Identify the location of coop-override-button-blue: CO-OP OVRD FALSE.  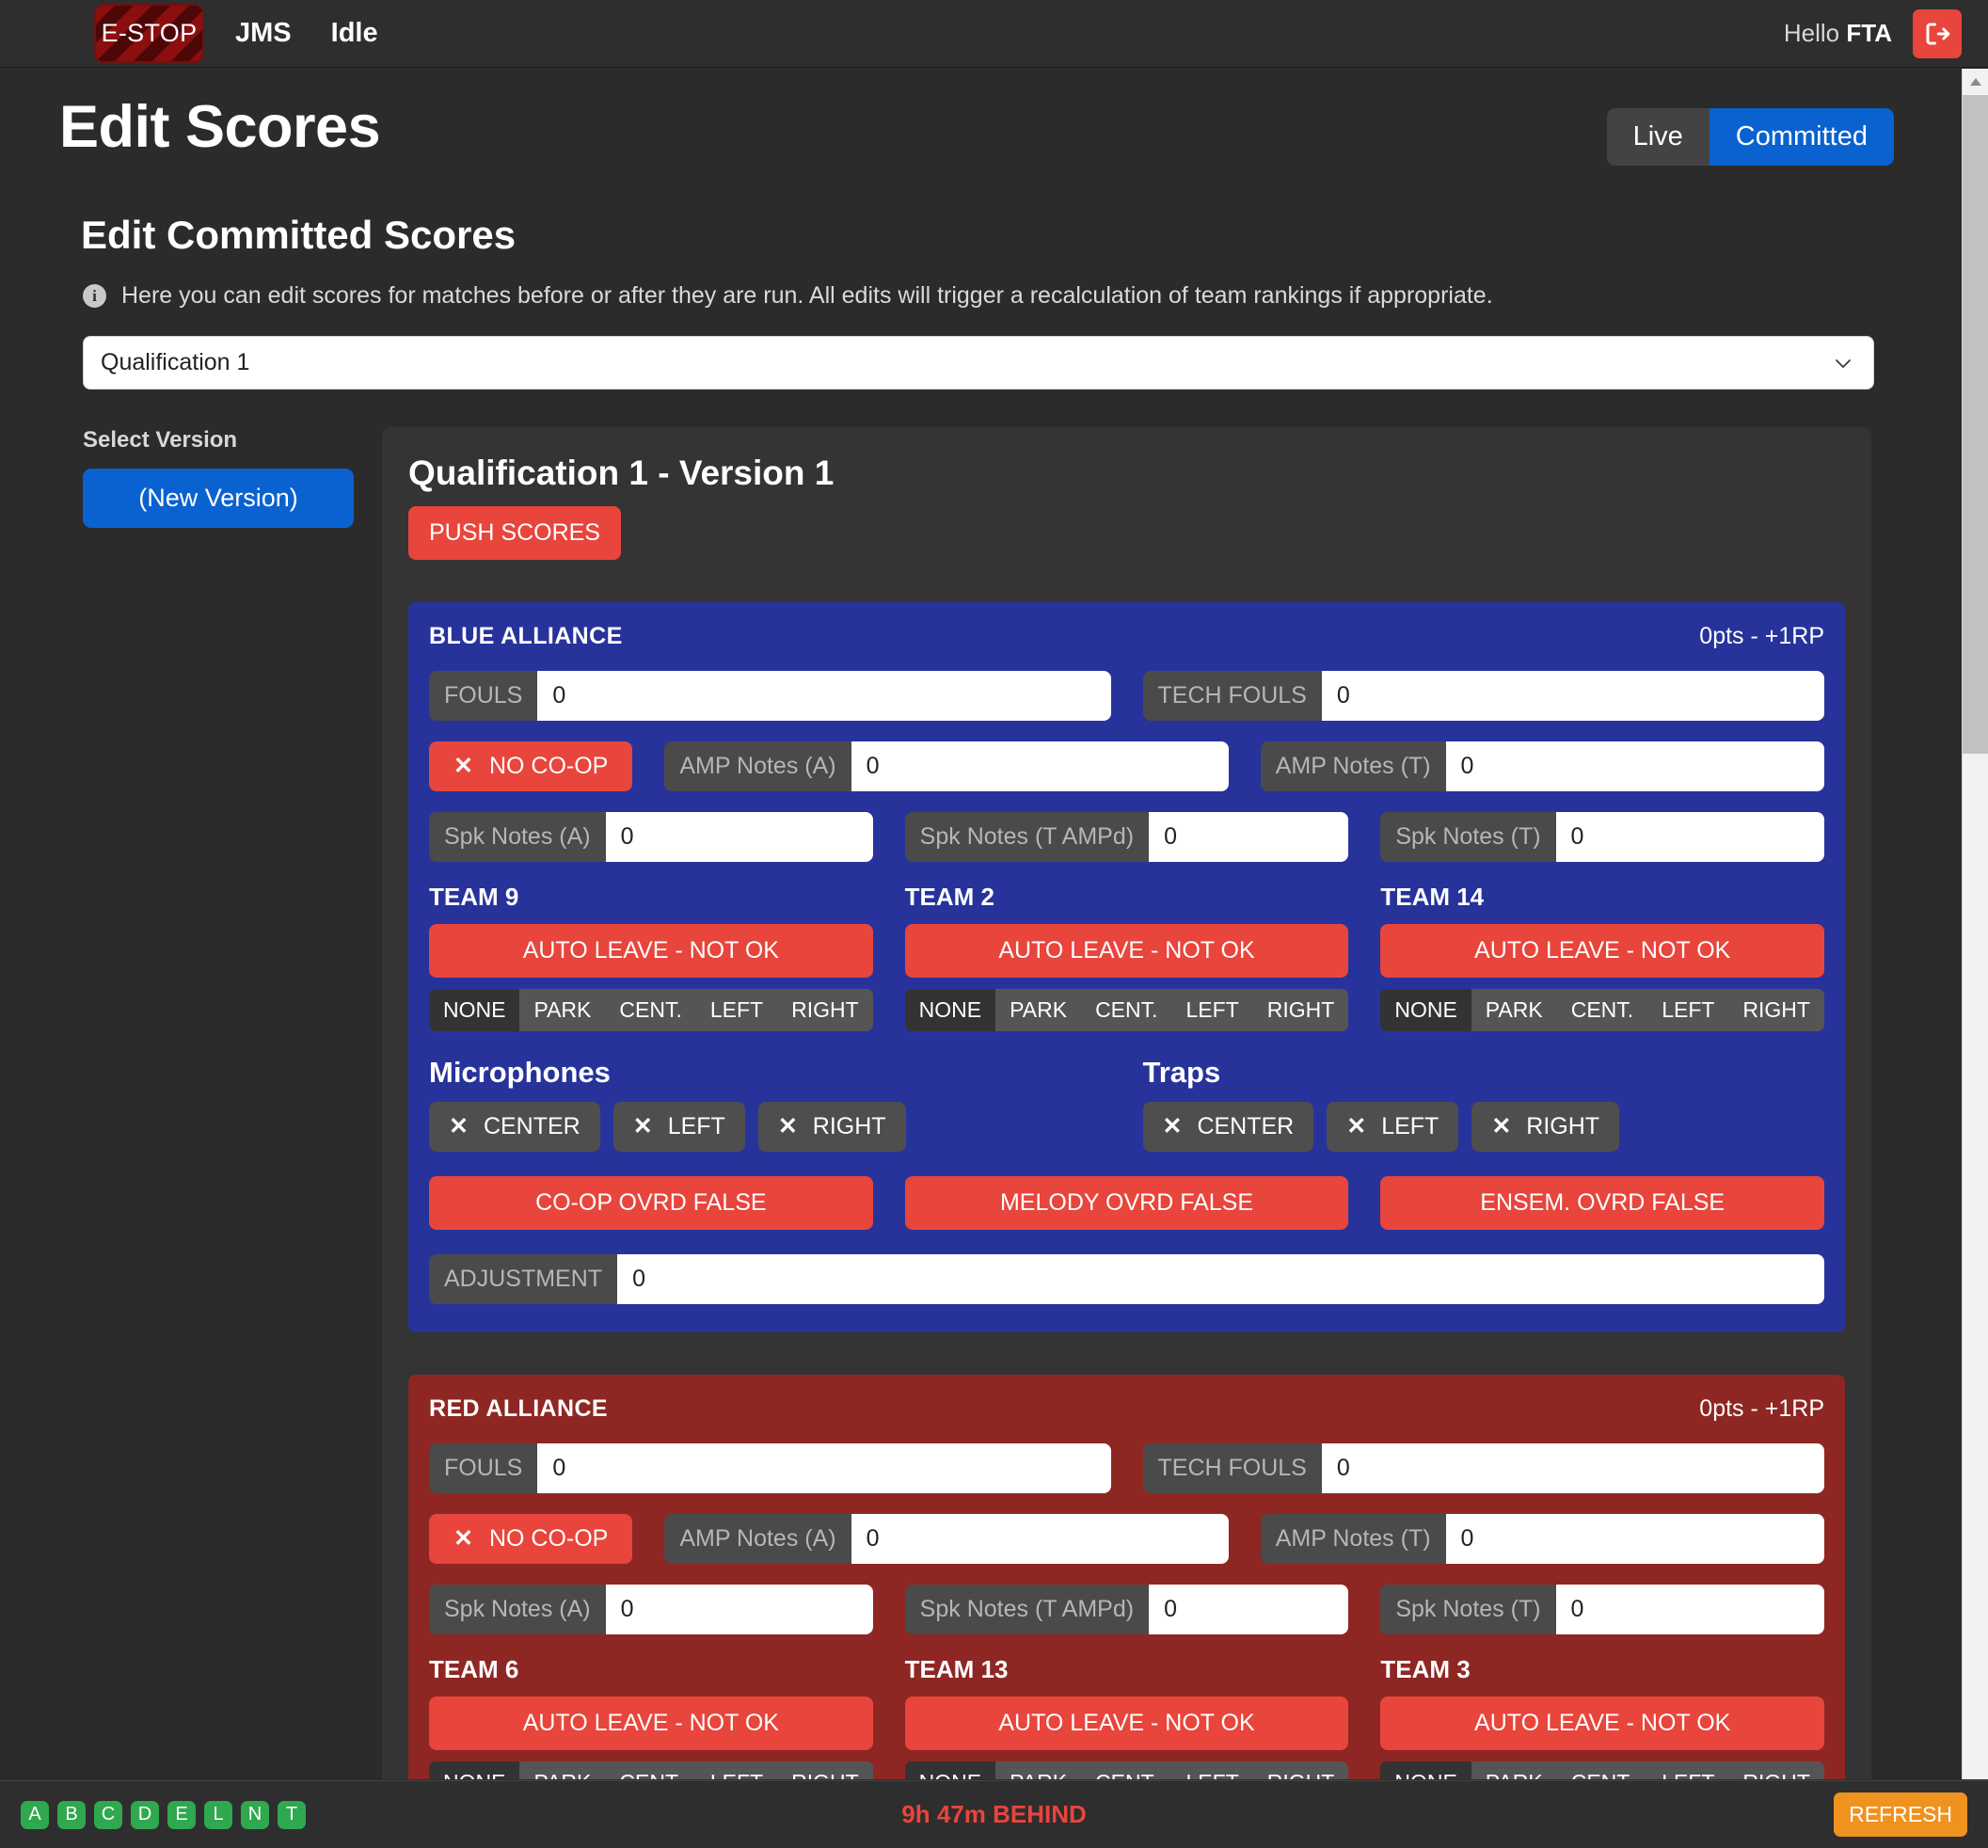
(651, 1203).